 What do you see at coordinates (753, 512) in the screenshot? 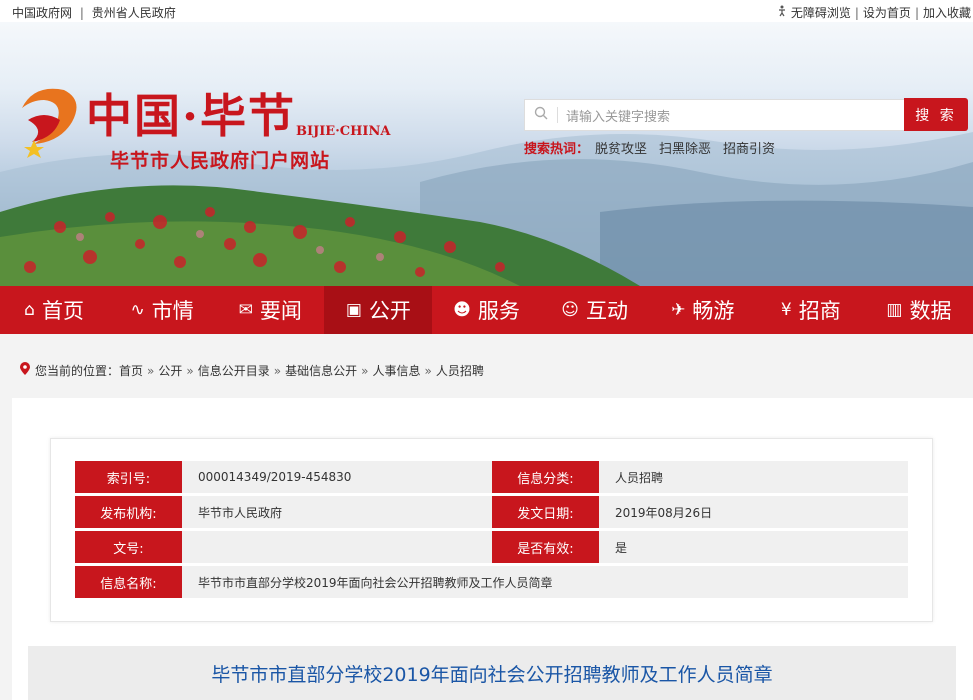
I see `info-value: 2019年08月26日` at bounding box center [753, 512].